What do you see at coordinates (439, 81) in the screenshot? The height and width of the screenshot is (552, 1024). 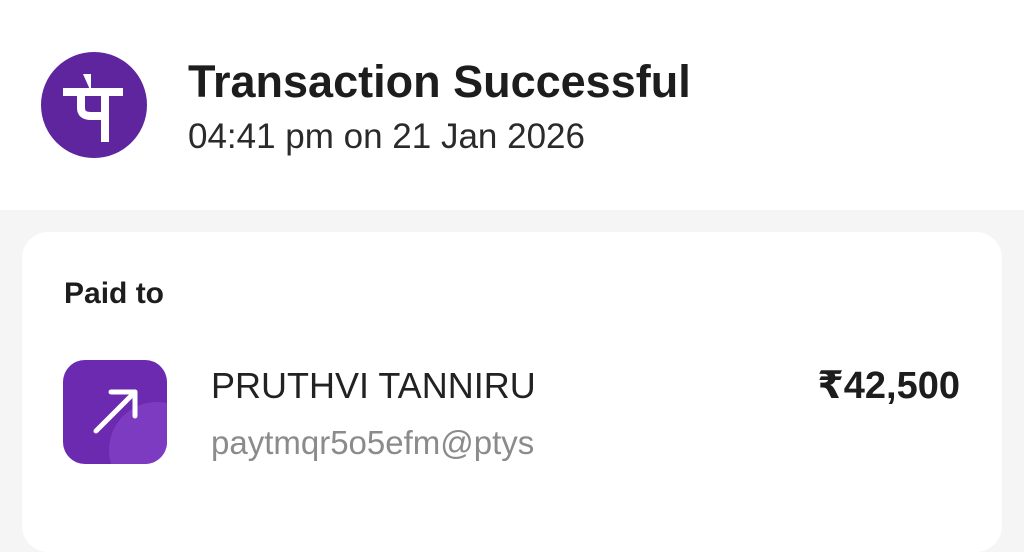 I see `page-title: Transaction Successful` at bounding box center [439, 81].